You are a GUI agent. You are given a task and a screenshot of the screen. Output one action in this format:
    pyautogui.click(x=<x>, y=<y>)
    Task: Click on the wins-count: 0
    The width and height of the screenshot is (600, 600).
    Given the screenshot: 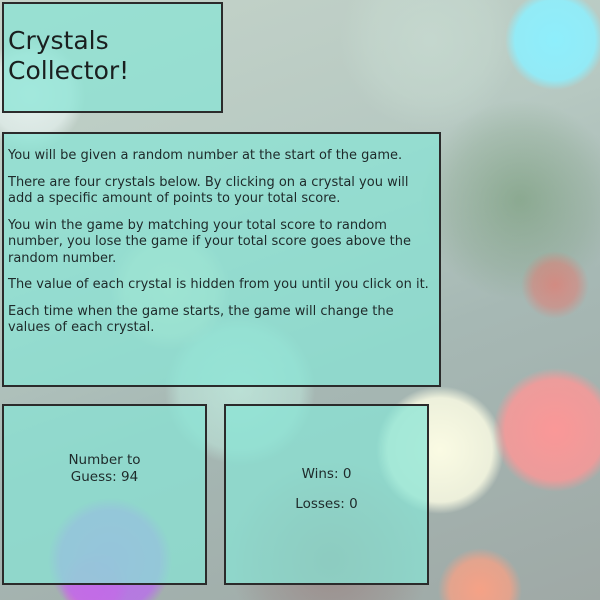 What is the action you would take?
    pyautogui.click(x=347, y=474)
    